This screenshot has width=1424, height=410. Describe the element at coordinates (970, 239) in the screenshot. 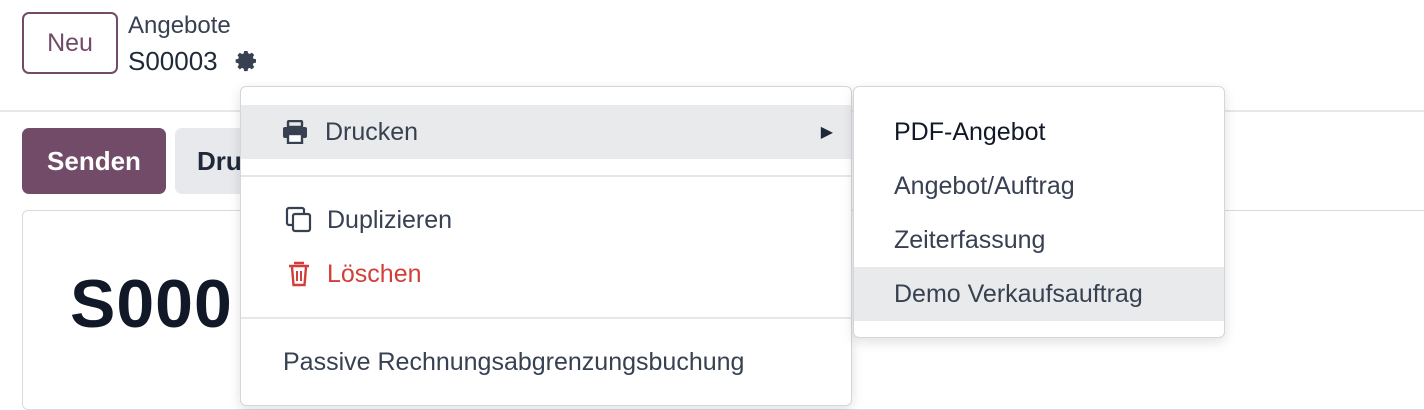

I see `submenu-item-label: Zeiterfassung` at that location.